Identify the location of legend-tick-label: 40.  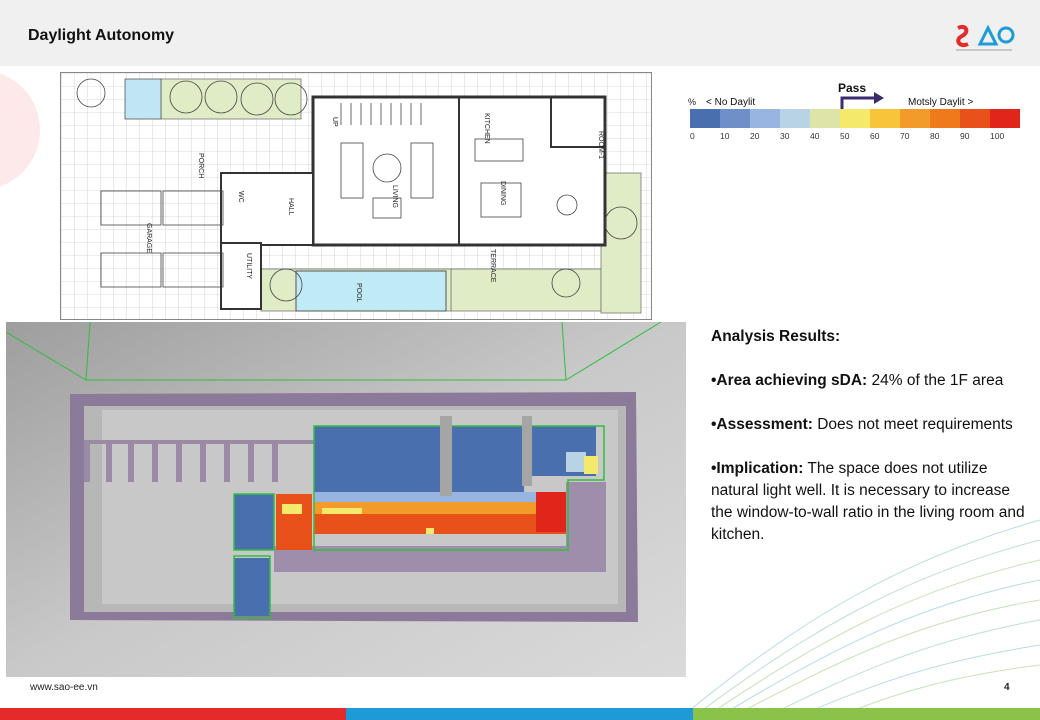
(815, 136).